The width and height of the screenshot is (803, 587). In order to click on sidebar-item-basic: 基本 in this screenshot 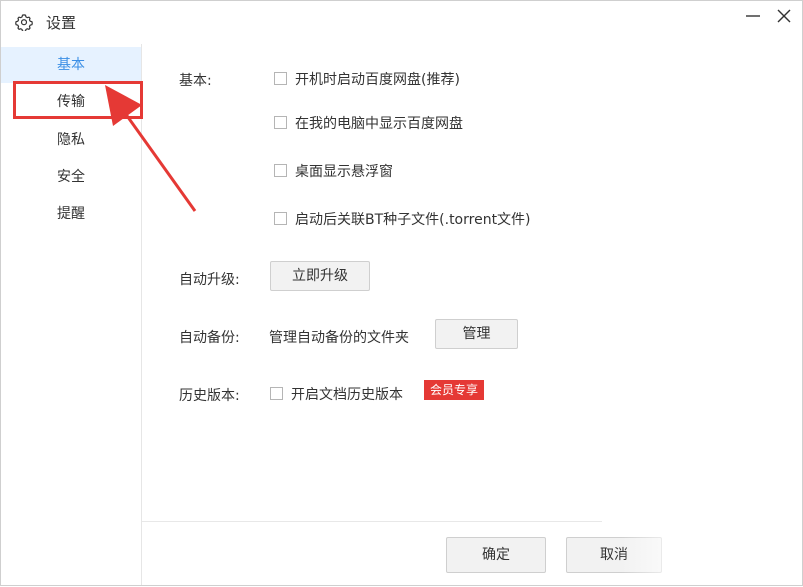, I will do `click(71, 65)`.